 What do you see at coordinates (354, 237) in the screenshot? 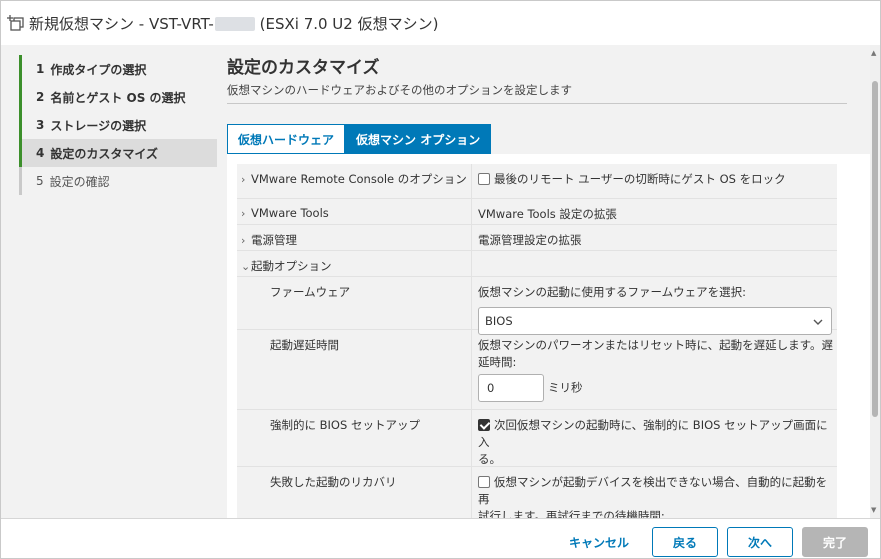
I see `power-toggle: › 電源管理` at bounding box center [354, 237].